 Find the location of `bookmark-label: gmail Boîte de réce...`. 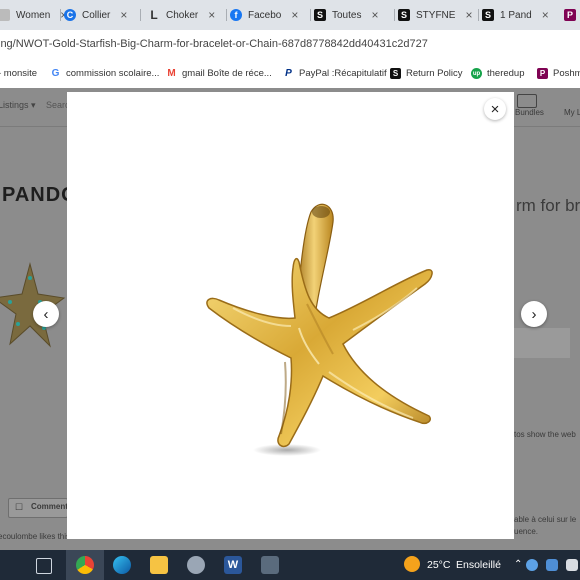

bookmark-label: gmail Boîte de réce... is located at coordinates (227, 73).